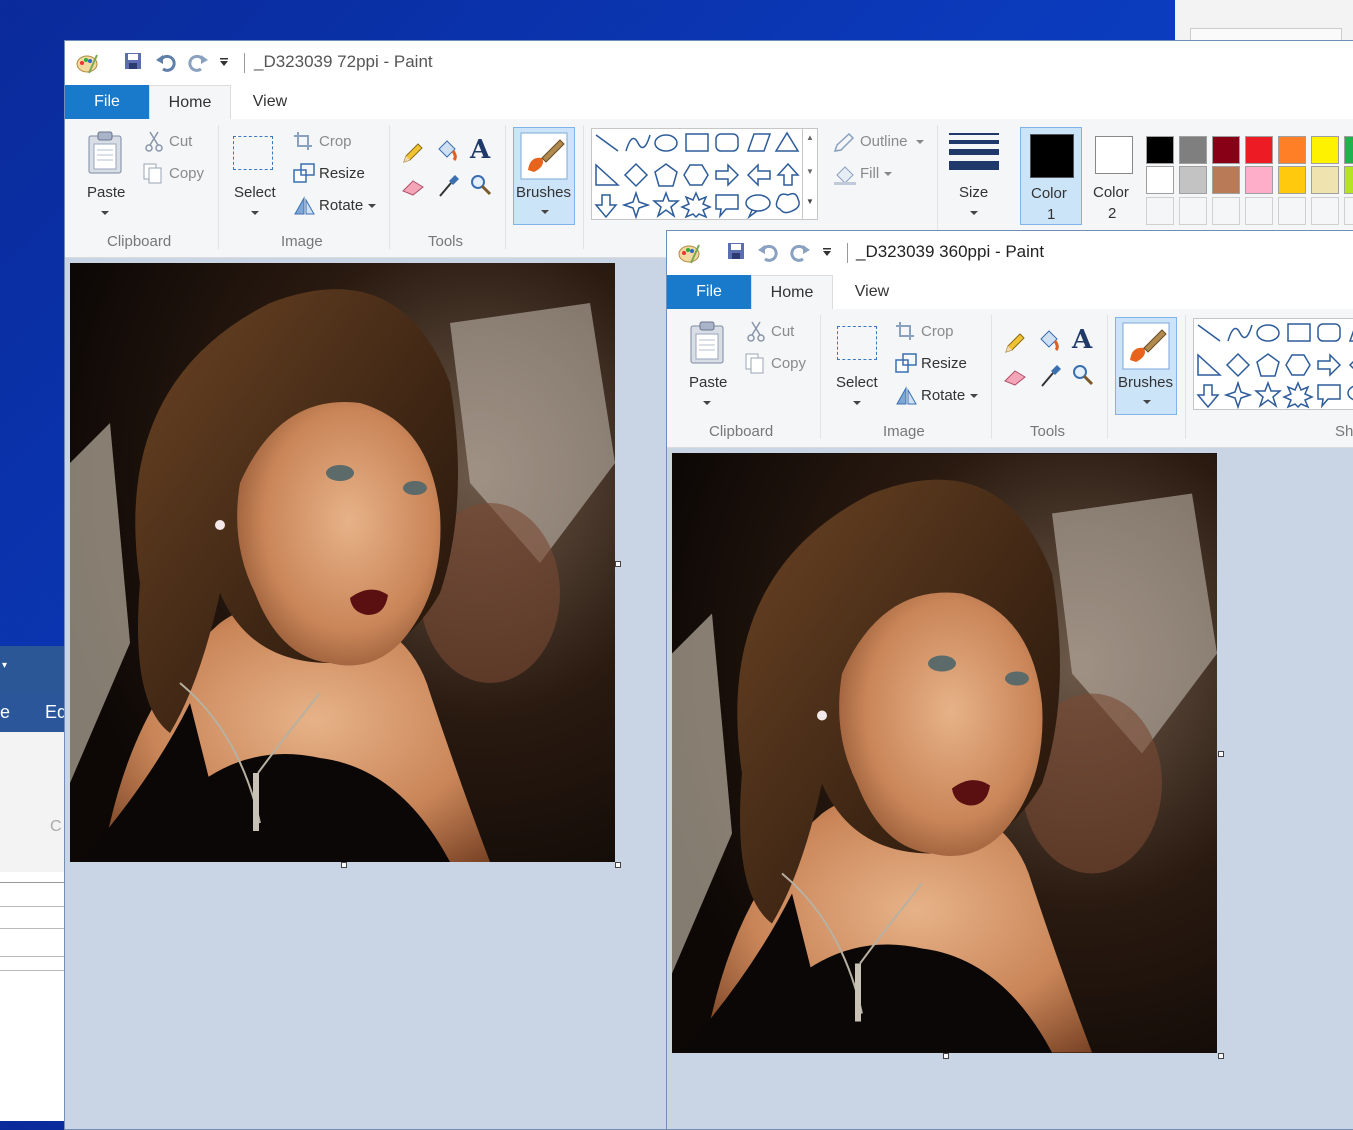 This screenshot has width=1353, height=1130. Describe the element at coordinates (1051, 176) in the screenshot. I see `color1-button: Color 1` at that location.